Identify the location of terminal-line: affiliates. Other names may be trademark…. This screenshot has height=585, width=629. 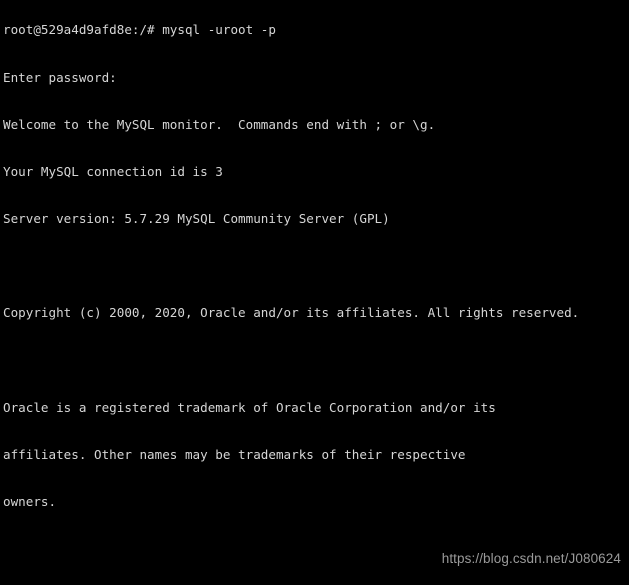
(234, 454).